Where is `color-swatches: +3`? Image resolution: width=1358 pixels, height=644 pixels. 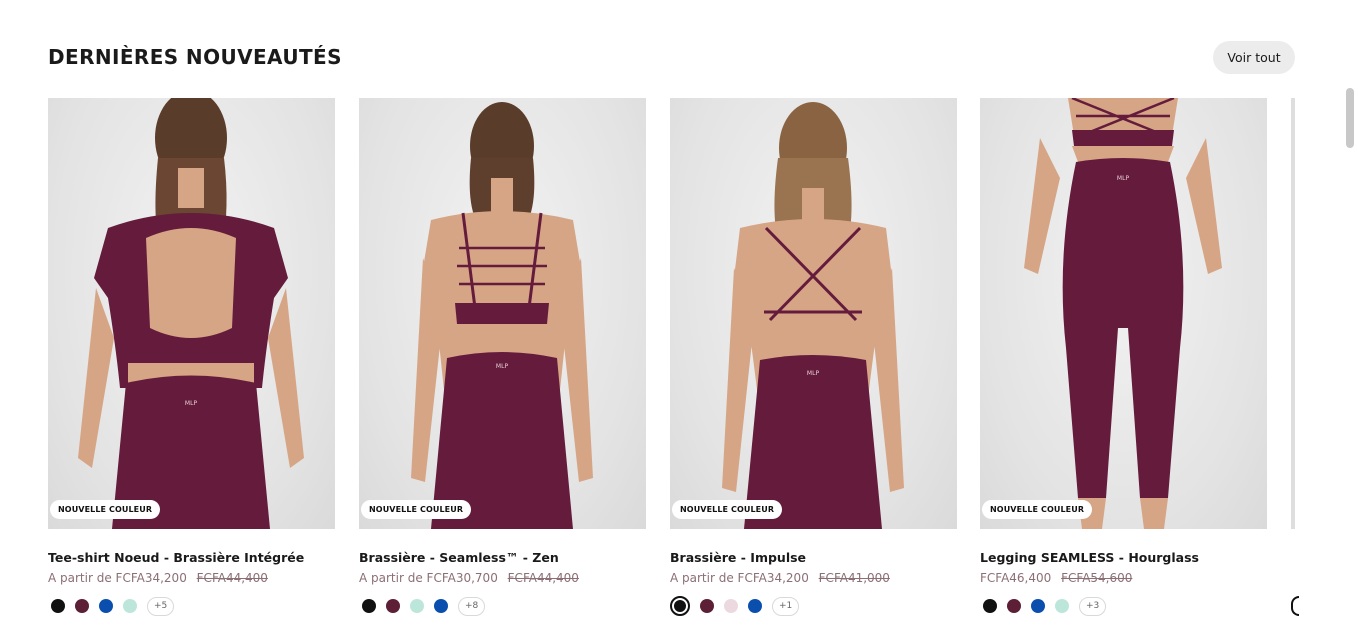
color-swatches: +3 is located at coordinates (1045, 606).